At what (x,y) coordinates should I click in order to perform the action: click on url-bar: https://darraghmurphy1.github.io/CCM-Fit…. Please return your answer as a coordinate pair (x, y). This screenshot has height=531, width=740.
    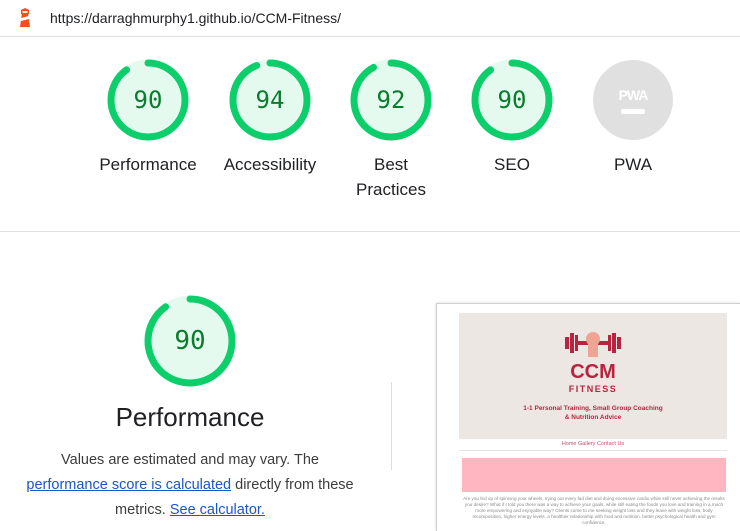
    Looking at the image, I should click on (370, 18).